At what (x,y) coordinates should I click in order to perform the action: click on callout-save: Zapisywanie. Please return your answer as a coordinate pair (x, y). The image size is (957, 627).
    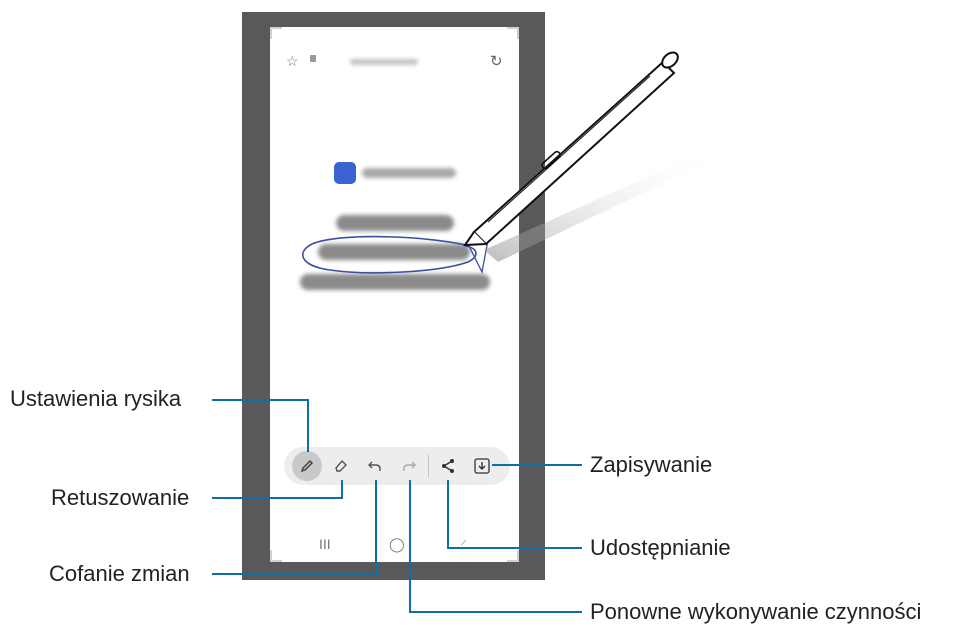
    Looking at the image, I should click on (651, 464).